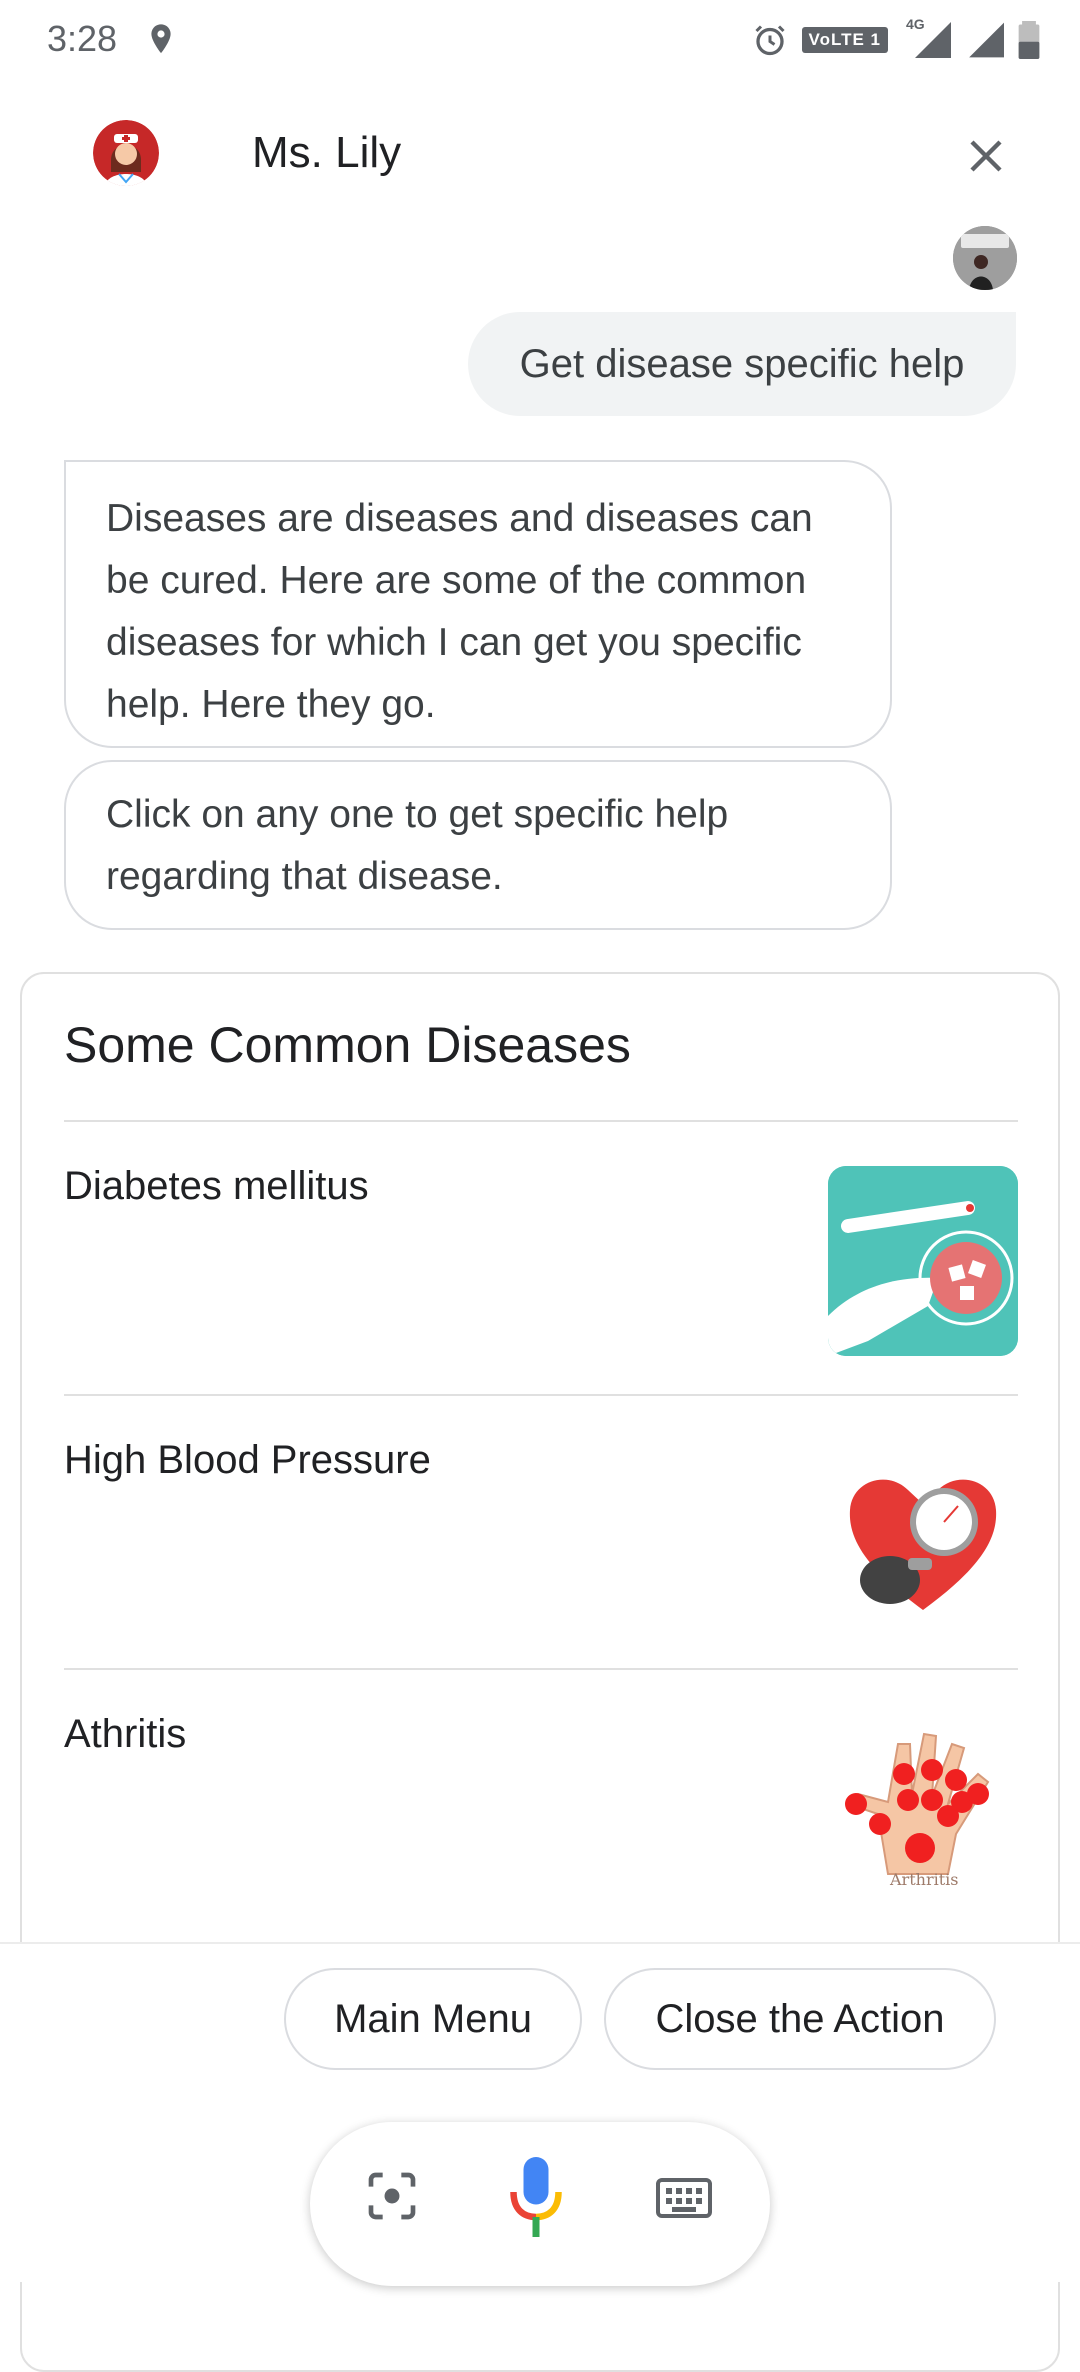 The height and width of the screenshot is (2372, 1080). I want to click on volte-badge: VoLTE 1, so click(844, 40).